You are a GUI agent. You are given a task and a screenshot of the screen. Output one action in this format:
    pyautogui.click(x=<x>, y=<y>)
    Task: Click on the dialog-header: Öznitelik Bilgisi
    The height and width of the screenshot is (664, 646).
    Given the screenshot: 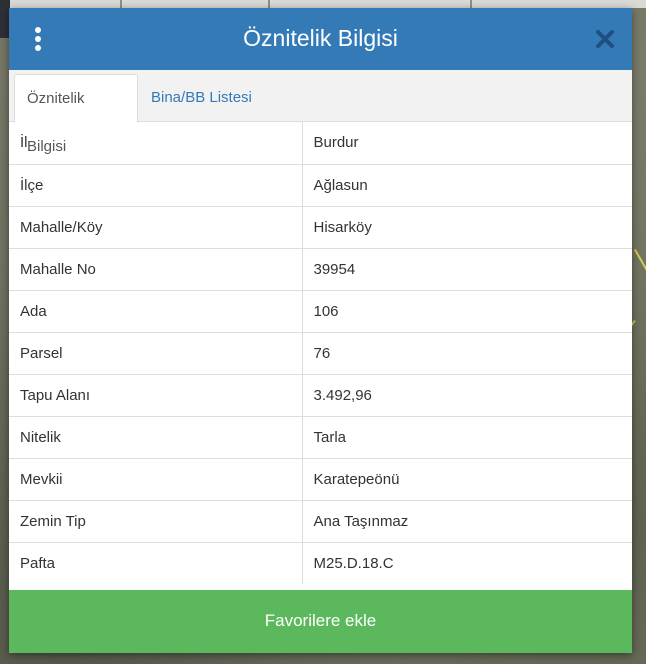 What is the action you would take?
    pyautogui.click(x=320, y=39)
    